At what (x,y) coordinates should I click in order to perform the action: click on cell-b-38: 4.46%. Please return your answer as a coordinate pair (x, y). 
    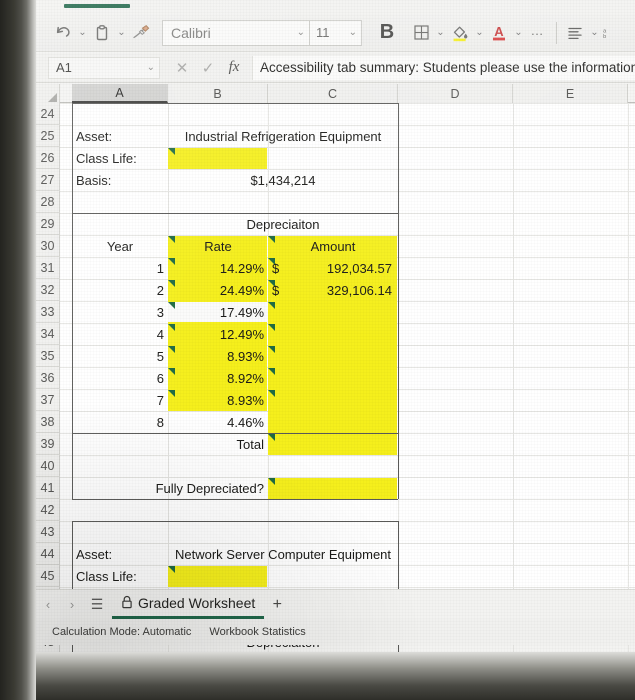
    Looking at the image, I should click on (218, 422).